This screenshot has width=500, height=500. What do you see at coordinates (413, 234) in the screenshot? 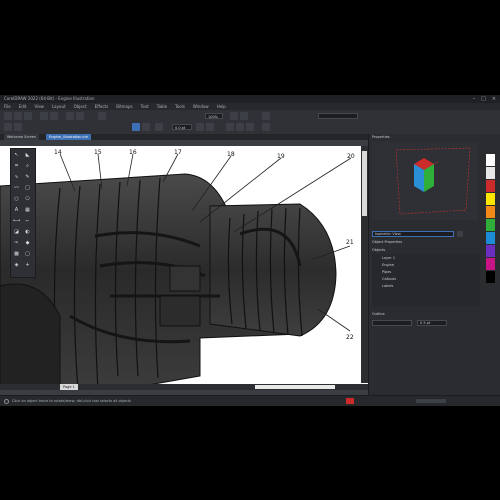
I see `view-select: Isometric View` at bounding box center [413, 234].